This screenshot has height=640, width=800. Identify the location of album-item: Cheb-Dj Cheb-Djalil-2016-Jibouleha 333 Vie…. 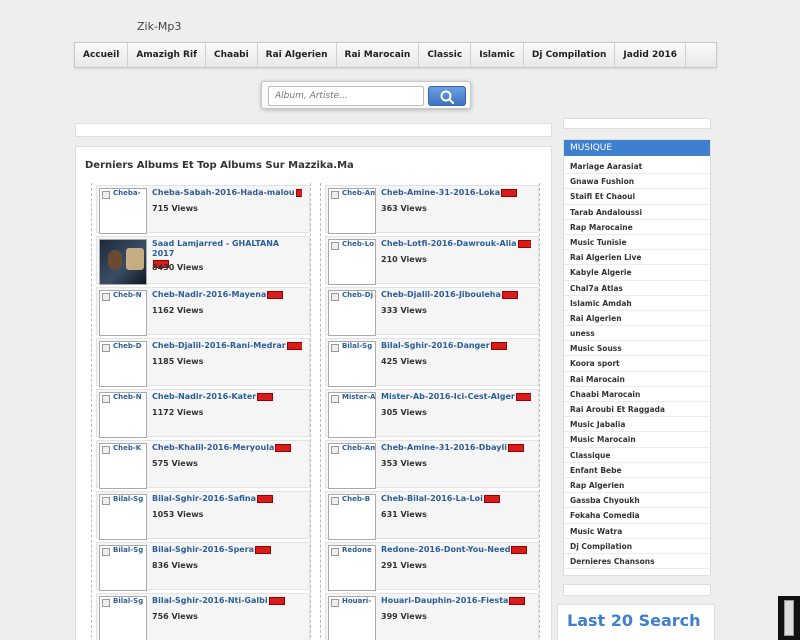
(432, 311).